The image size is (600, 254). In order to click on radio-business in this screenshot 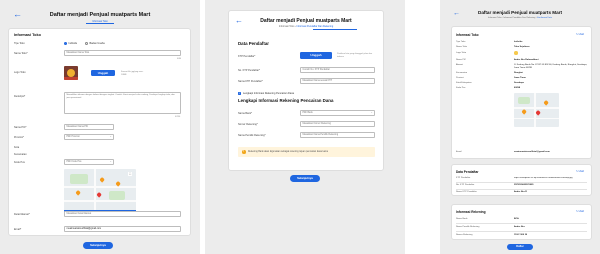, I will do `click(86, 43)`.